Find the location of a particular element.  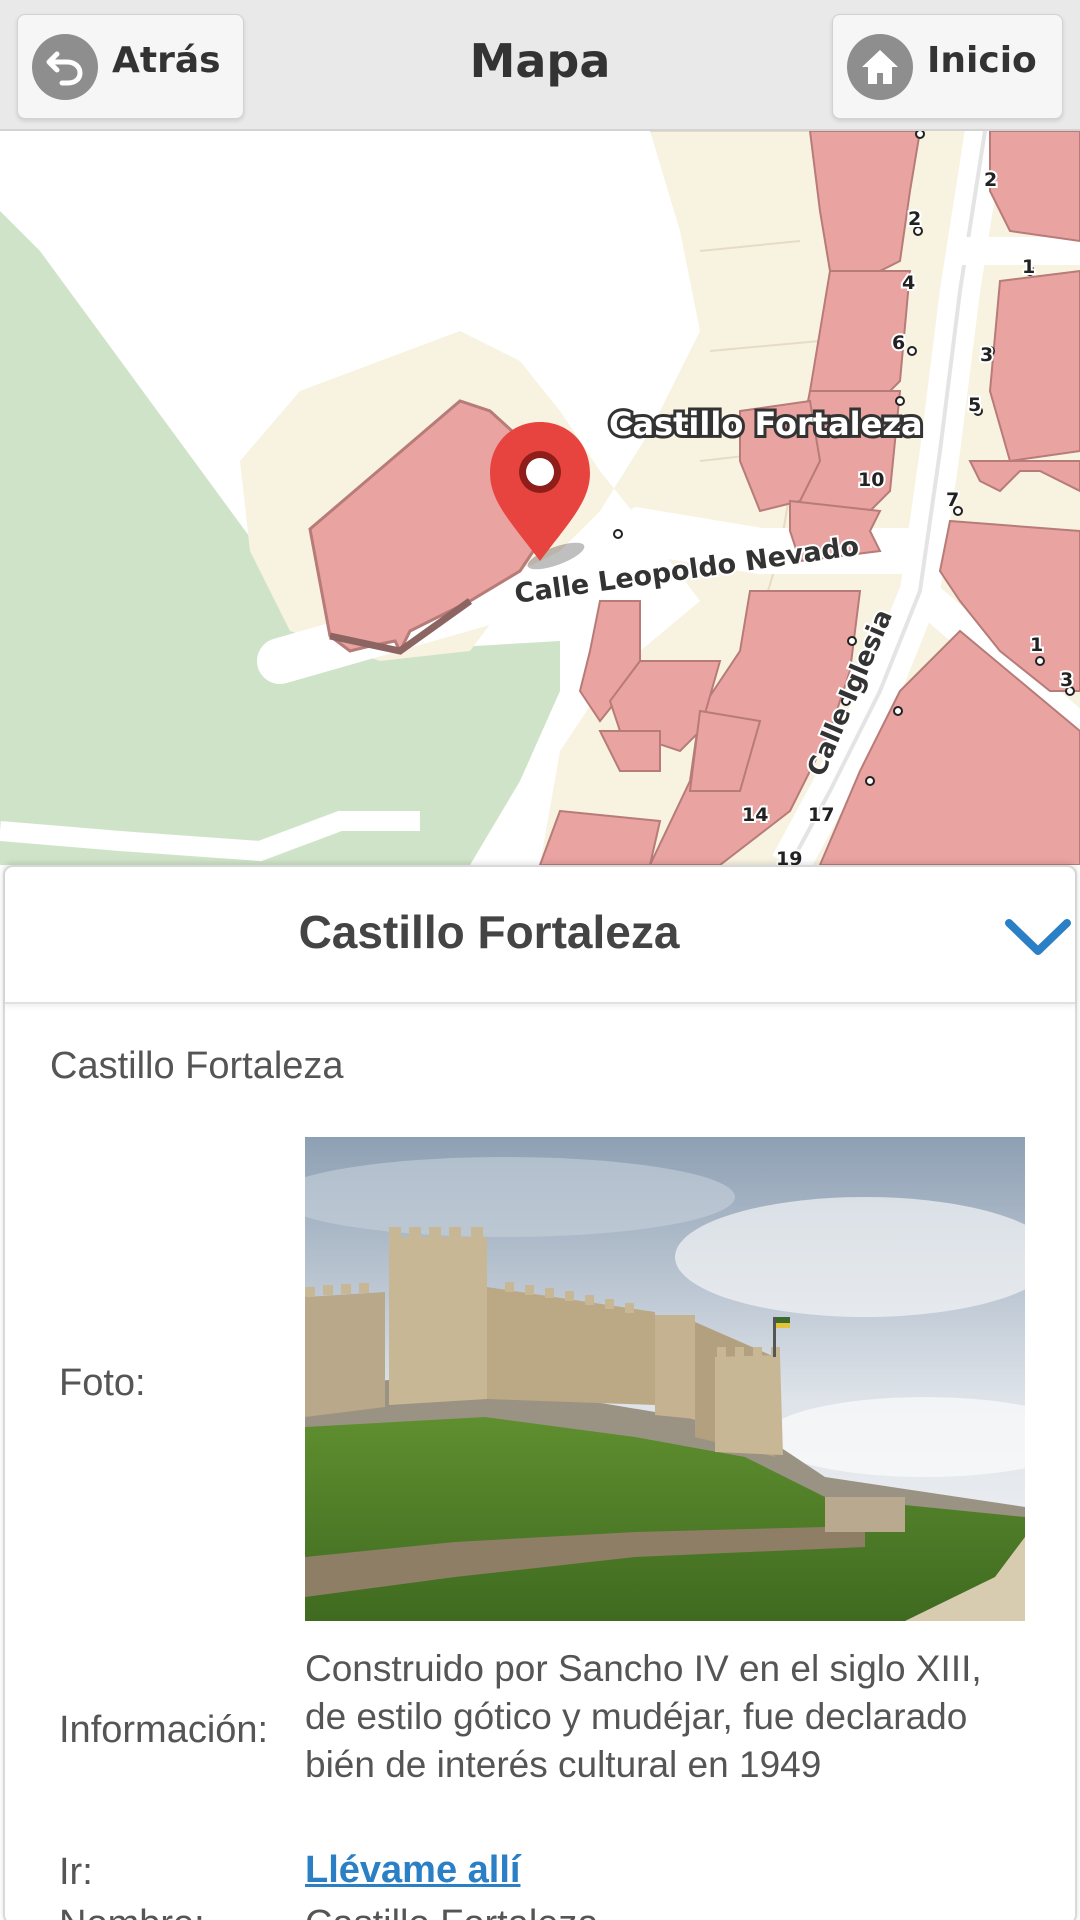

house-number: 10 is located at coordinates (871, 480).